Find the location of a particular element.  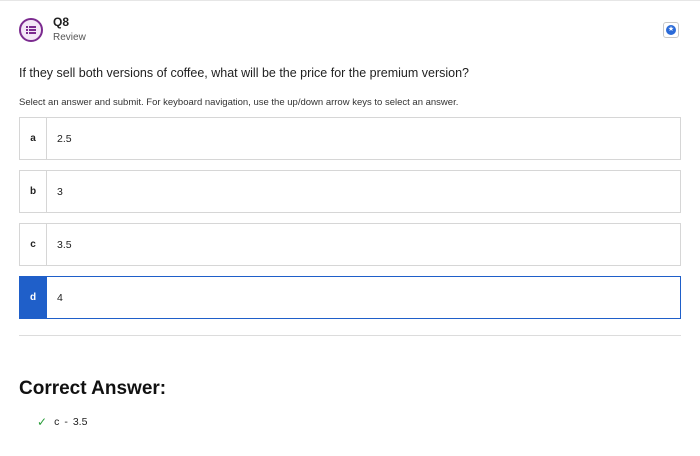

correct-answer-value: 3.5 is located at coordinates (80, 422).